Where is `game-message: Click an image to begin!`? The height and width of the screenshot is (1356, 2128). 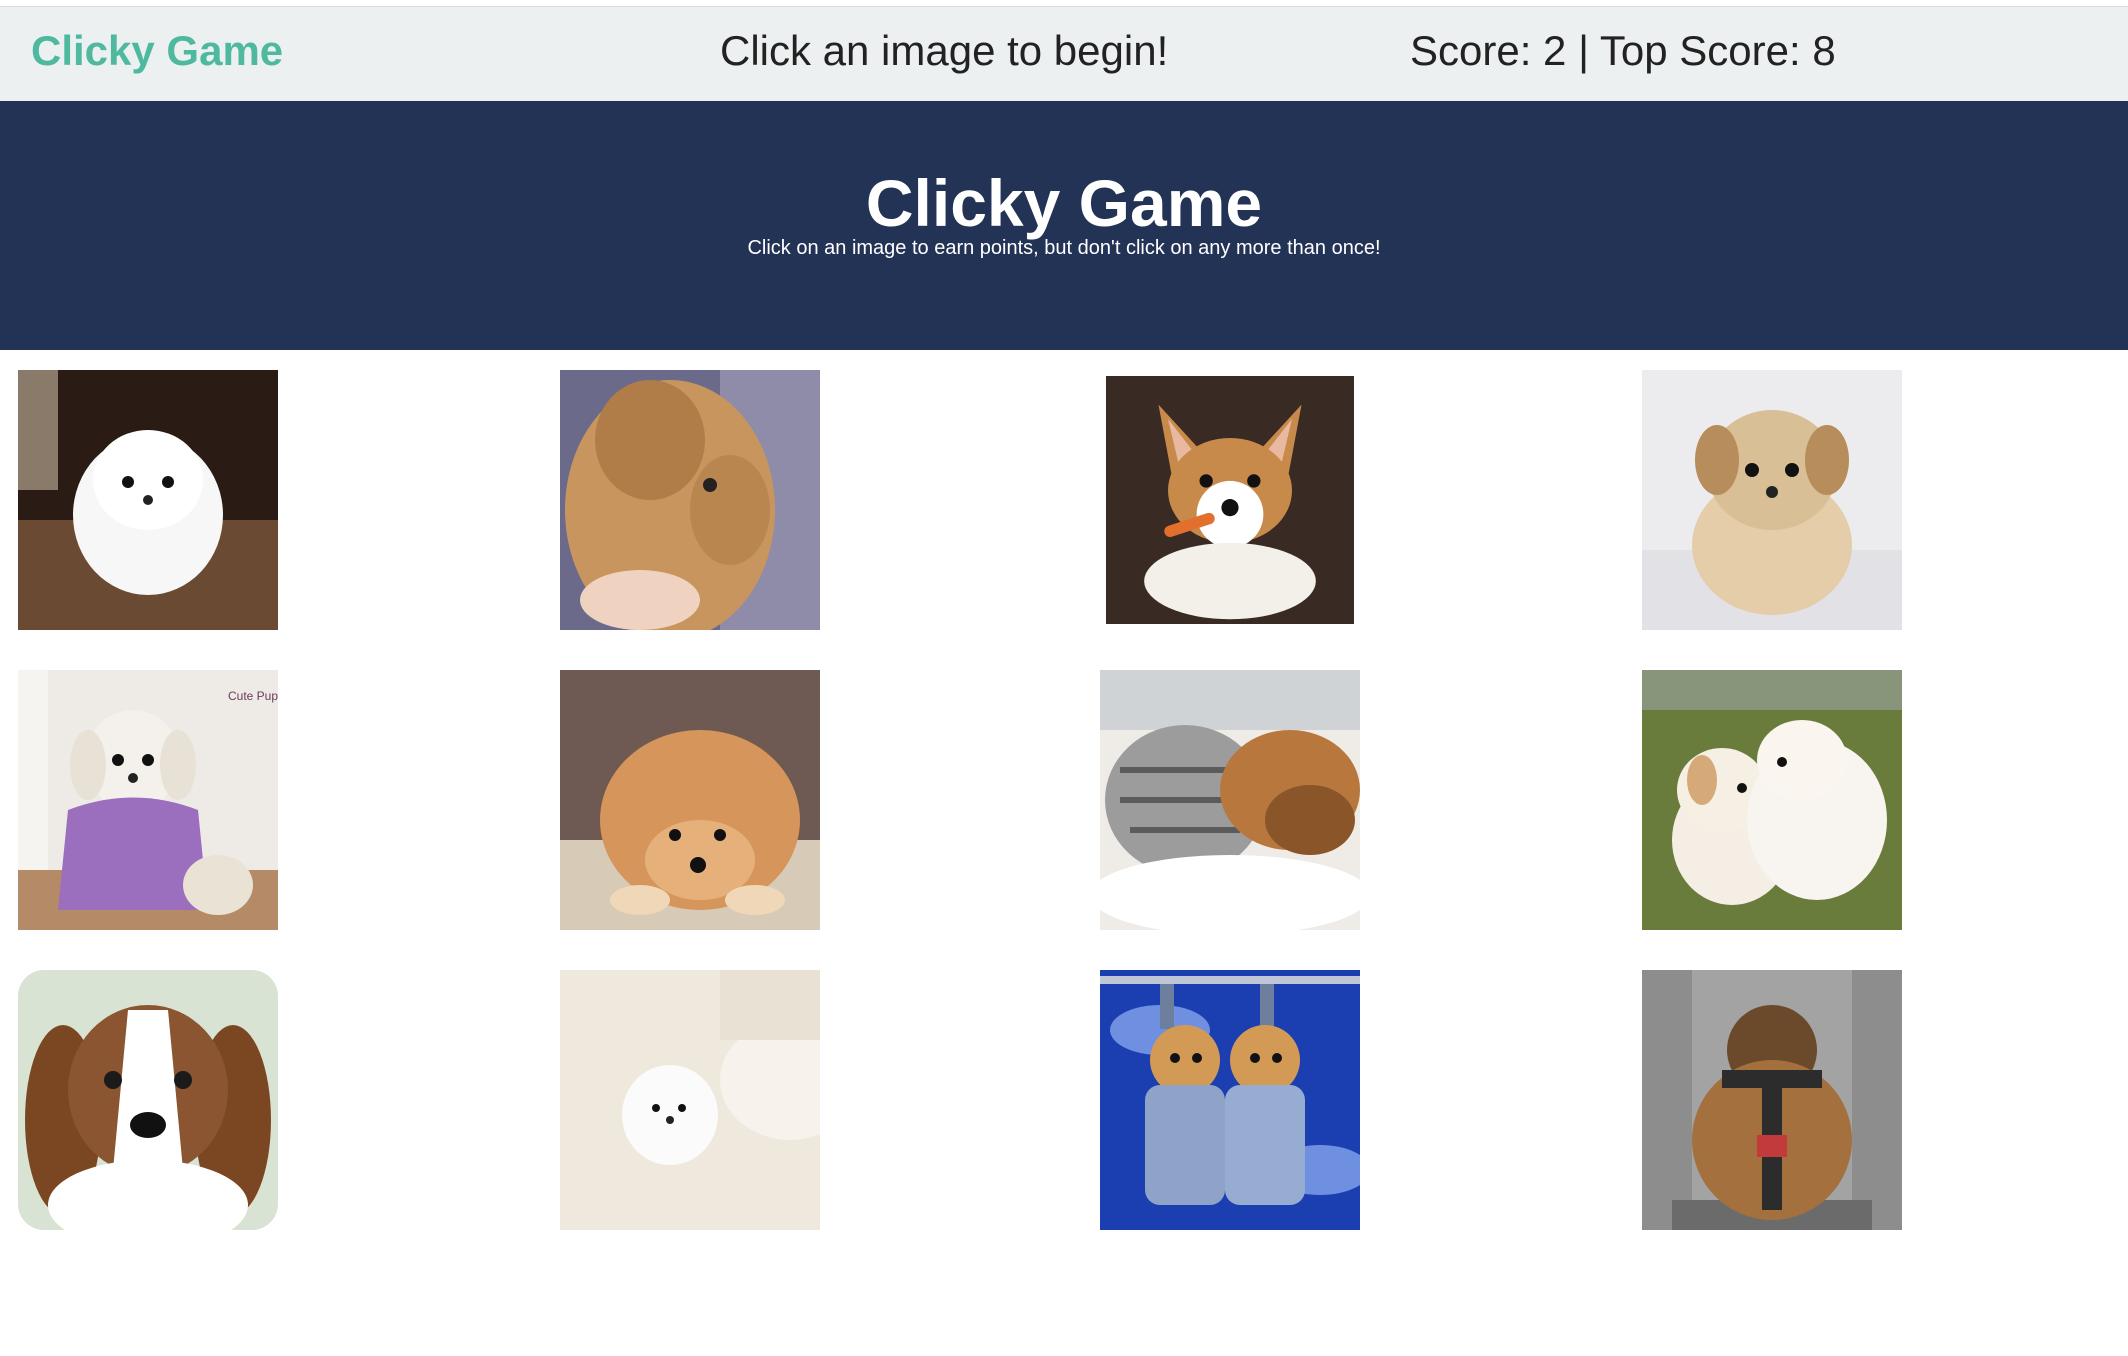
game-message: Click an image to begin! is located at coordinates (944, 50).